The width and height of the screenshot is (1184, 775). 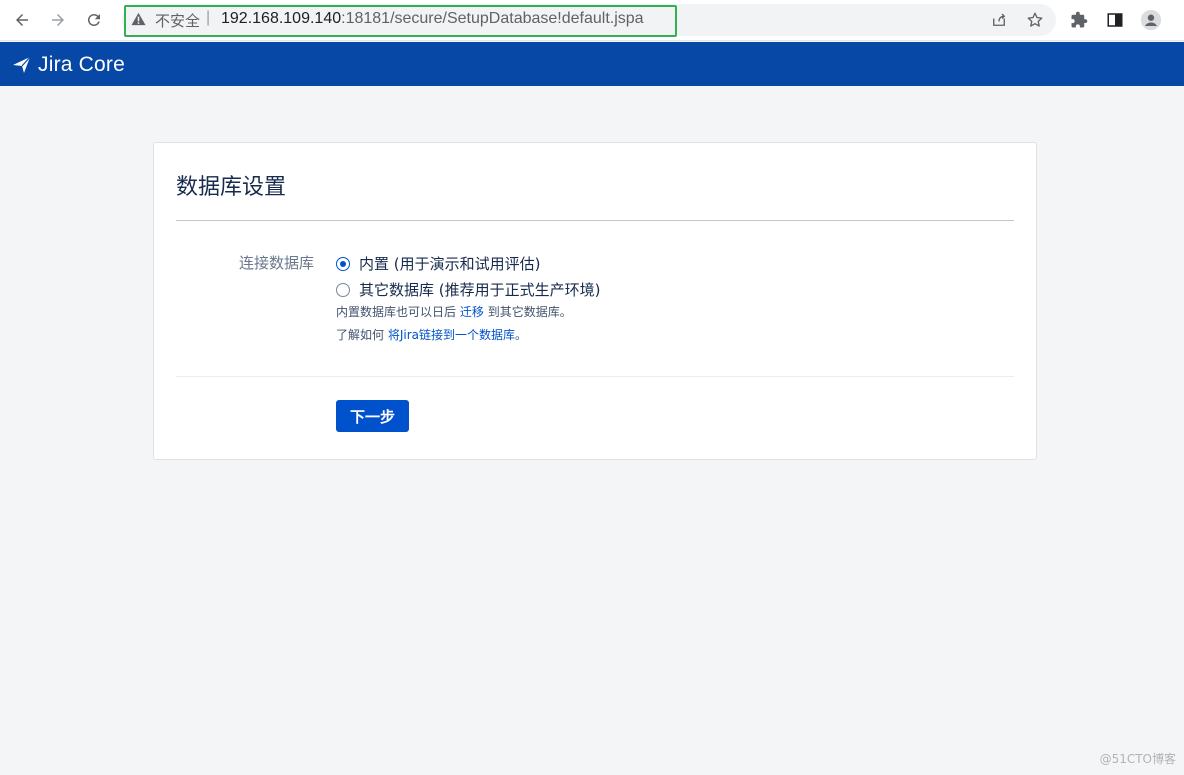 I want to click on jira-logo: Jira Core, so click(x=68, y=65).